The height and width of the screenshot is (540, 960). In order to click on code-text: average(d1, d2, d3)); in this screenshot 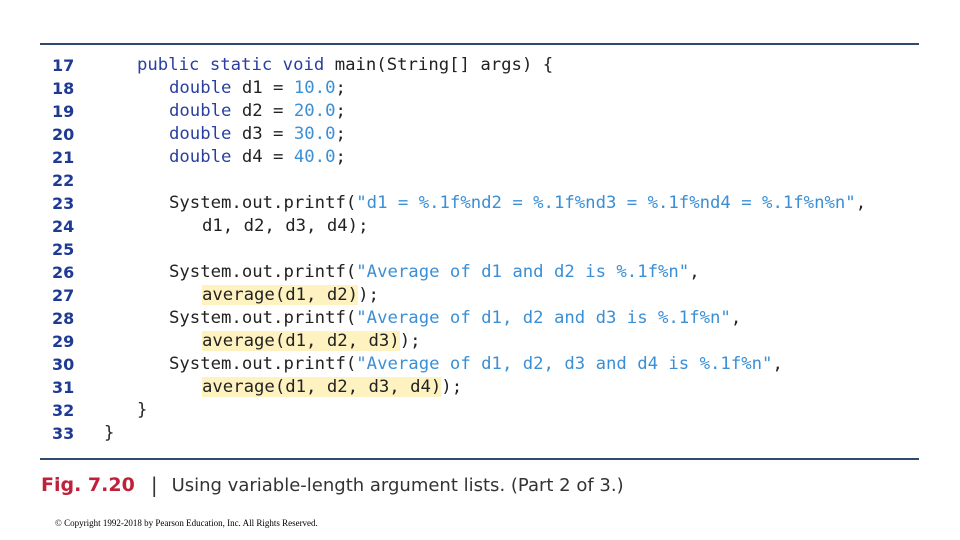, I will do `click(311, 341)`.